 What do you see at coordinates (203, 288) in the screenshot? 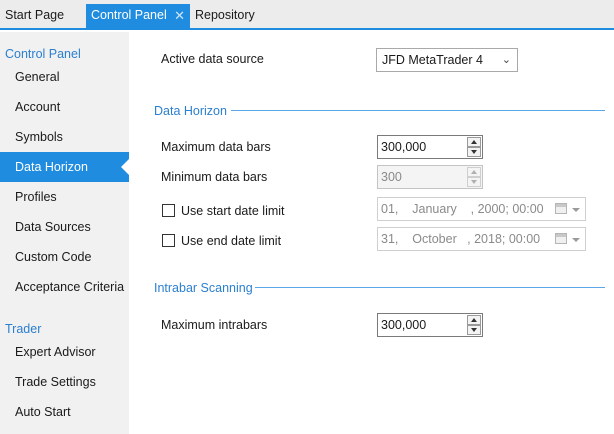
I see `intrabar-scanning-section-title: Intrabar Scanning` at bounding box center [203, 288].